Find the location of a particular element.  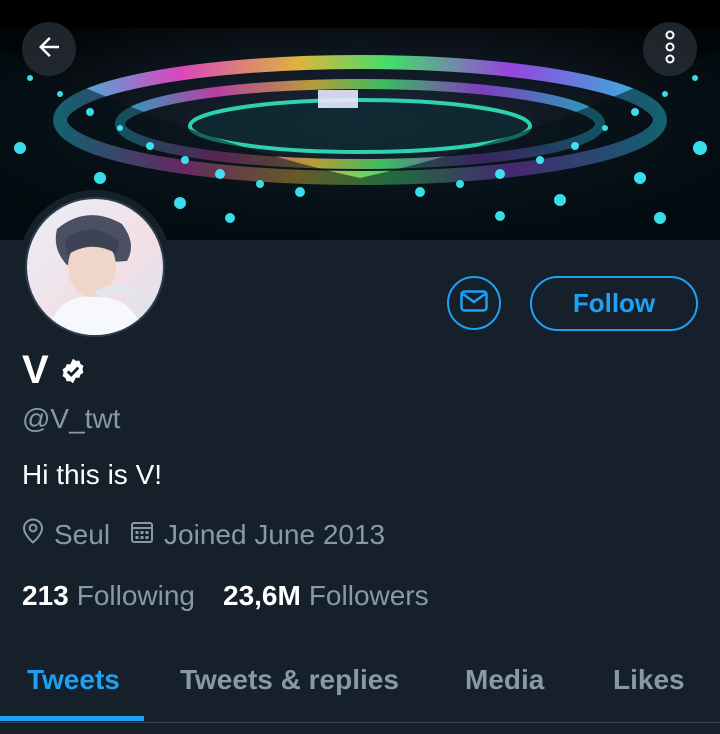

location-text: Seul is located at coordinates (82, 534).